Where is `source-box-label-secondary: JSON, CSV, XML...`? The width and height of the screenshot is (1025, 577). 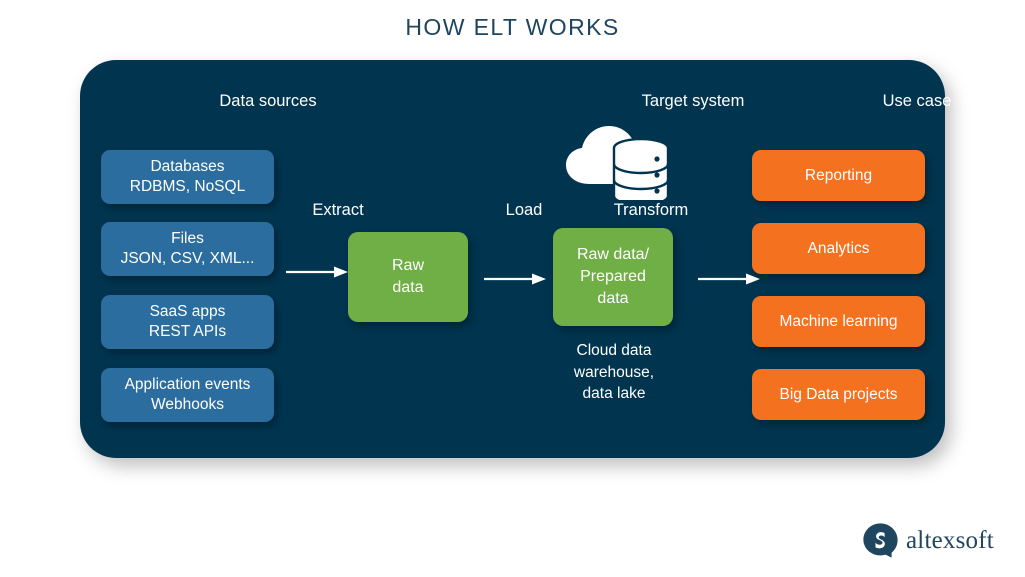
source-box-label-secondary: JSON, CSV, XML... is located at coordinates (187, 258).